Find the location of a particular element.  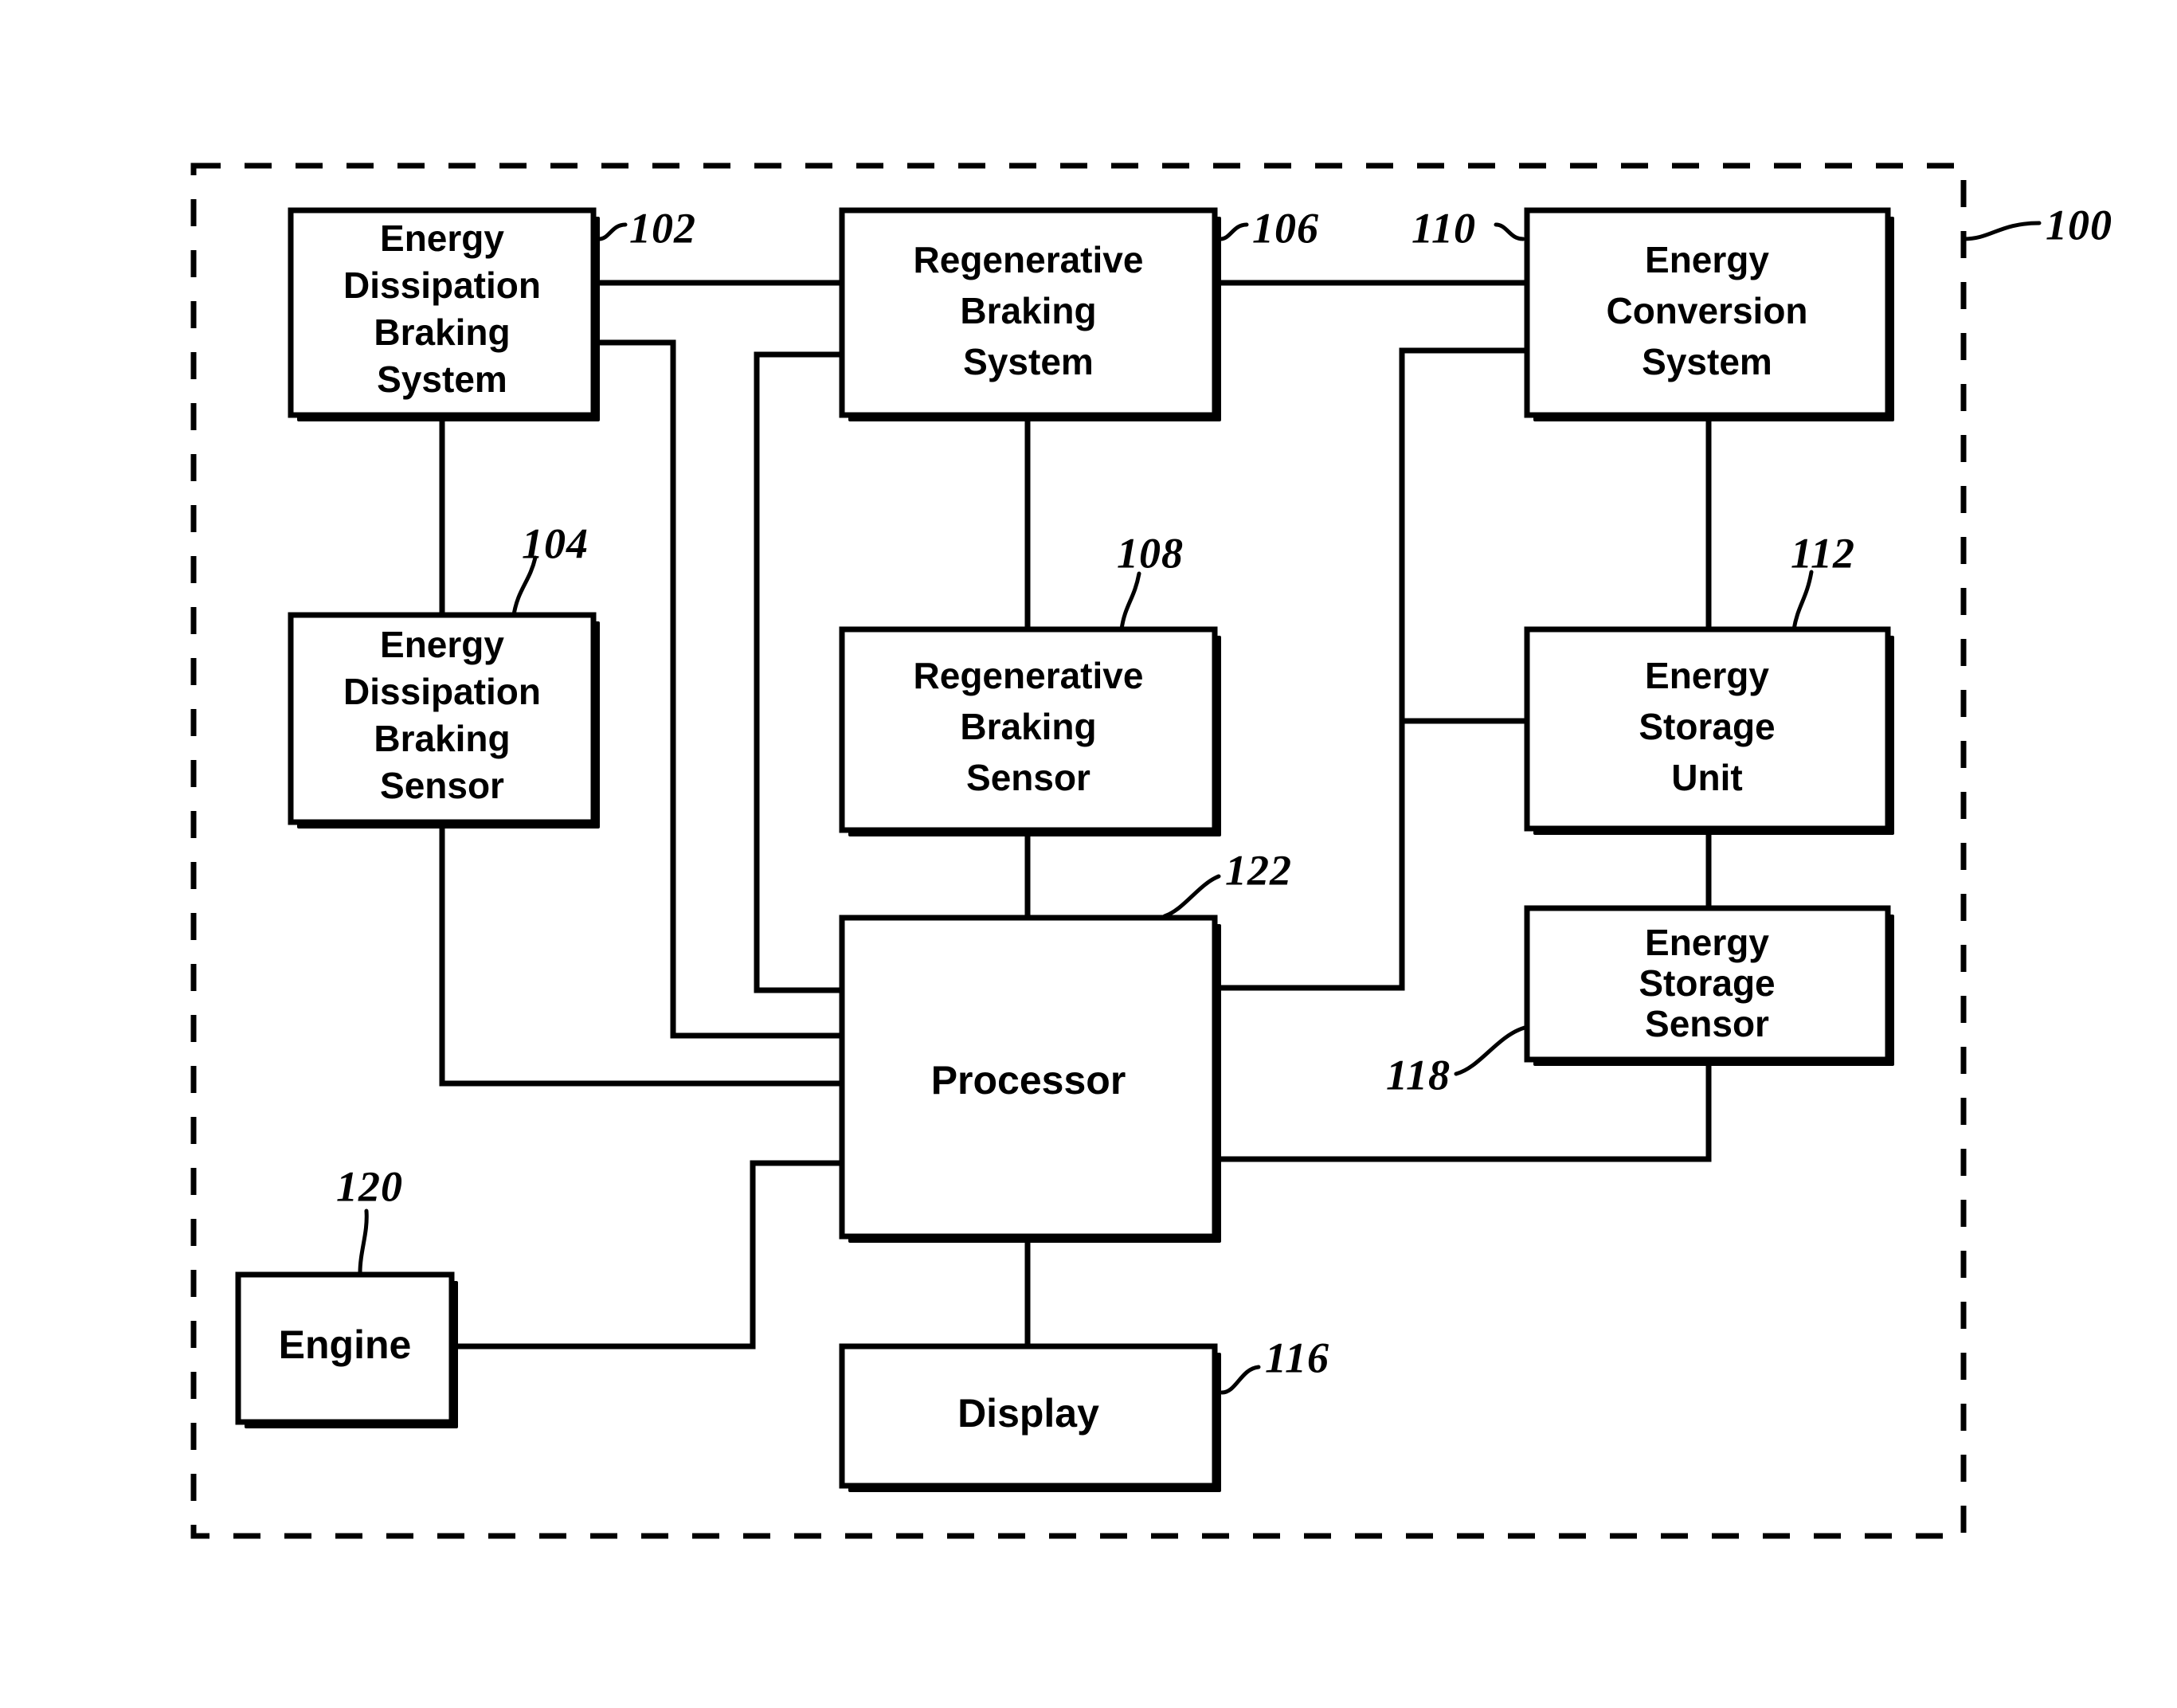

reference-numeral-text: 122 is located at coordinates (1258, 870).